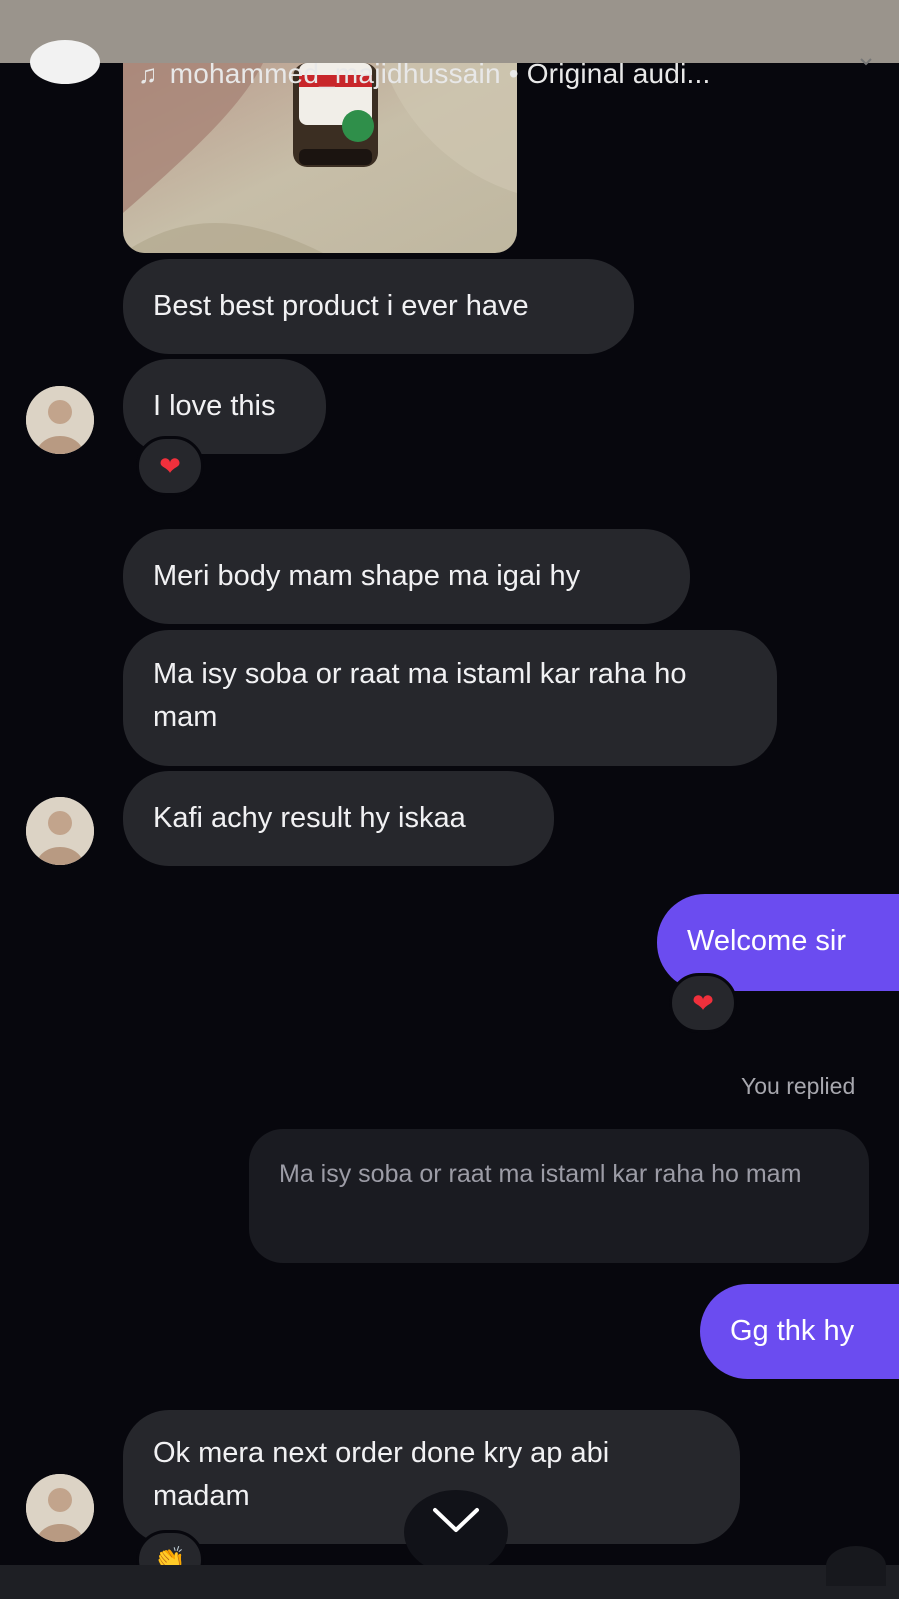  Describe the element at coordinates (798, 1086) in the screenshot. I see `you-replied-label: You replied` at that location.